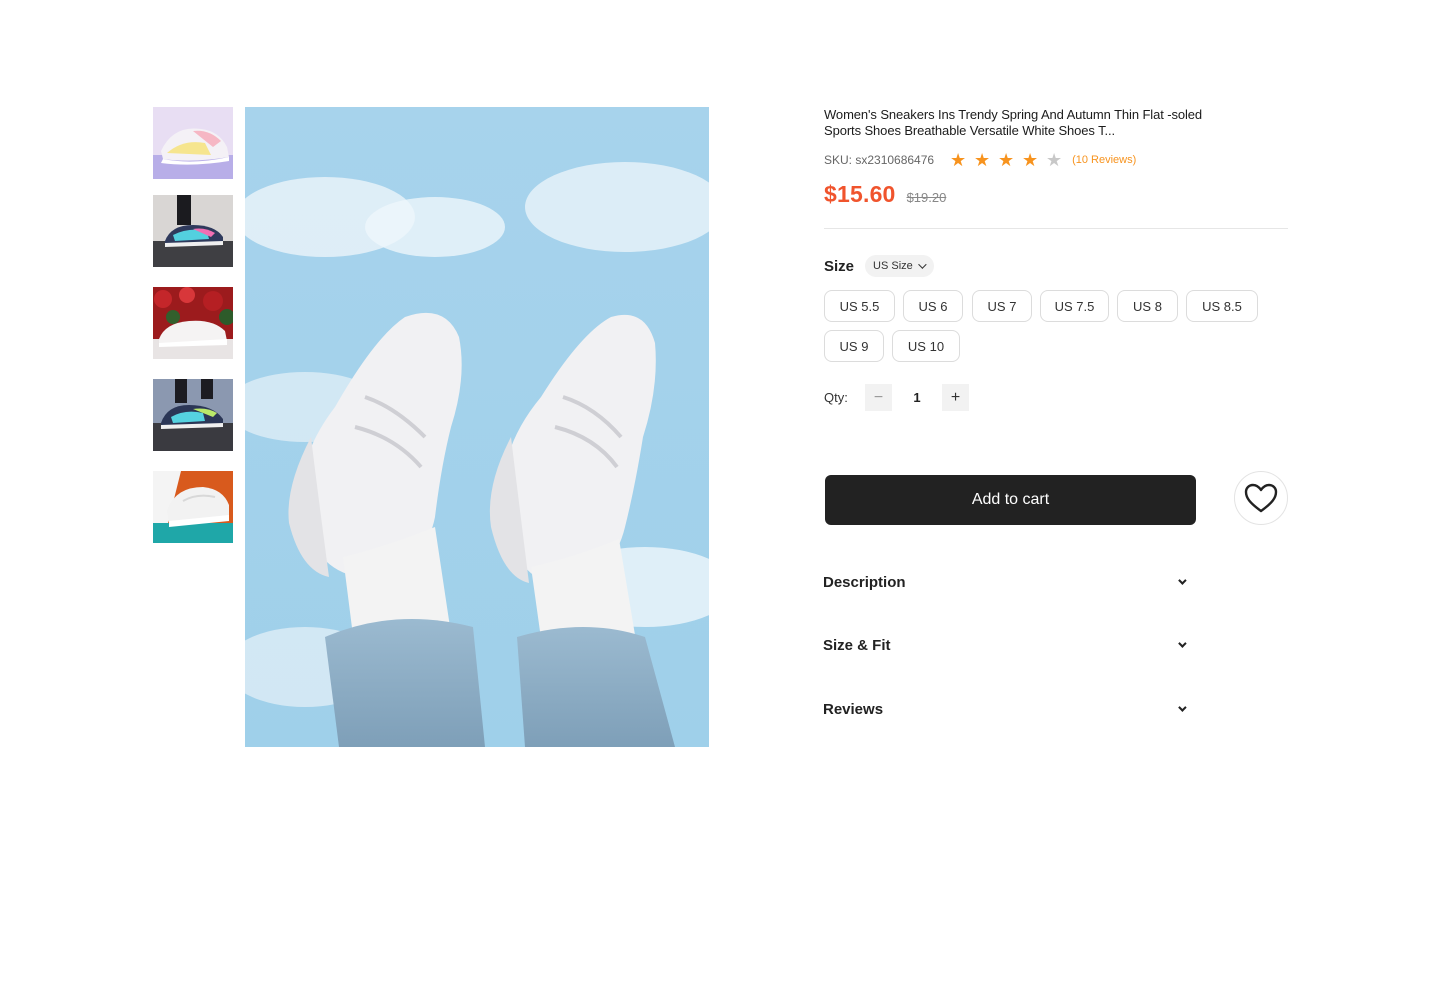  I want to click on size-option-us-9: US 9, so click(854, 346).